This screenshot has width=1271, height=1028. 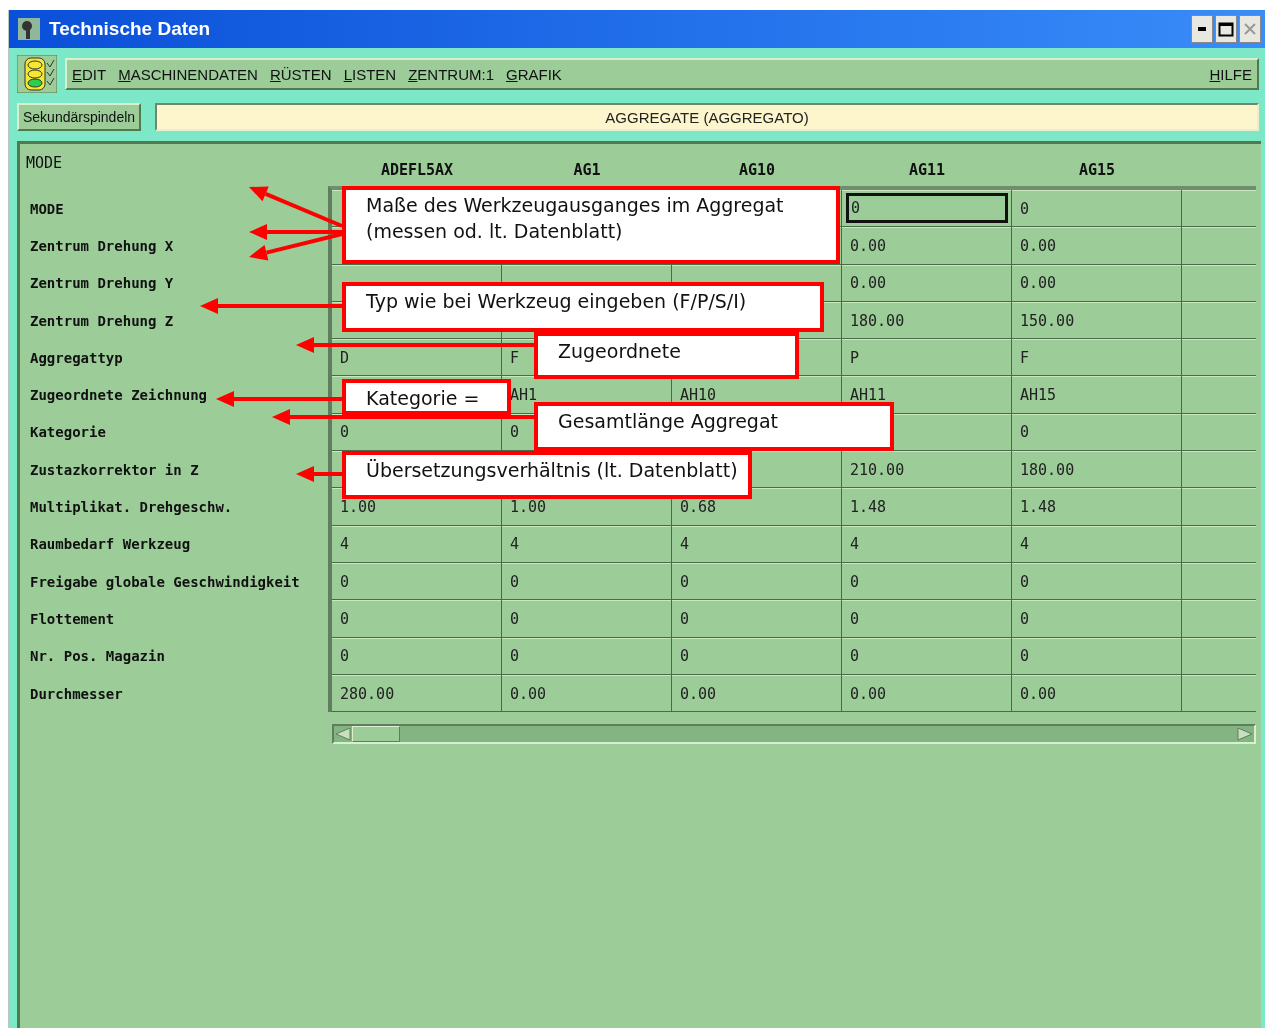 What do you see at coordinates (68, 432) in the screenshot?
I see `row-label: Kategorie` at bounding box center [68, 432].